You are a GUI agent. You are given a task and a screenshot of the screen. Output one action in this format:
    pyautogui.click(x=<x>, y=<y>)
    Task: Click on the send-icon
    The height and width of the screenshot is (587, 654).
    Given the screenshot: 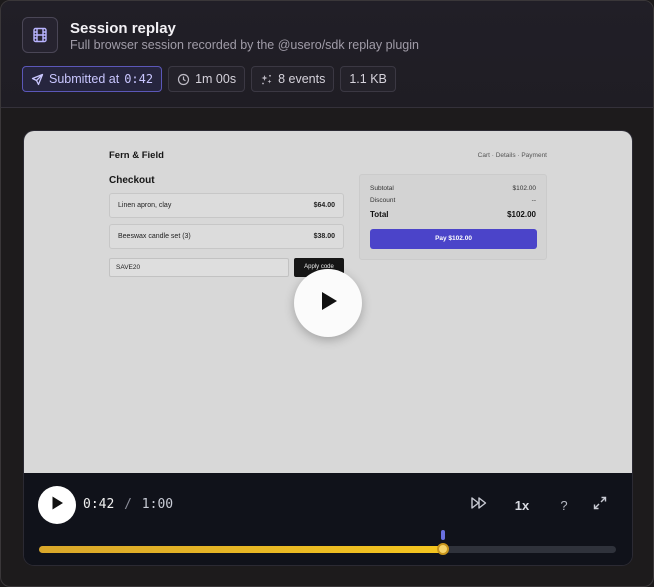 What is the action you would take?
    pyautogui.click(x=37, y=79)
    